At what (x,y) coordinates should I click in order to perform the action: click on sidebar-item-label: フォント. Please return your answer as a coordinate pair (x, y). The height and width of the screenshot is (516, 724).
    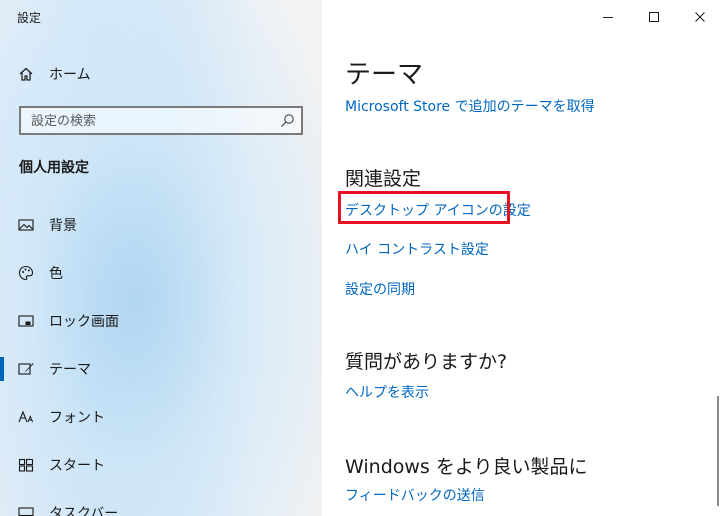
    Looking at the image, I should click on (77, 418).